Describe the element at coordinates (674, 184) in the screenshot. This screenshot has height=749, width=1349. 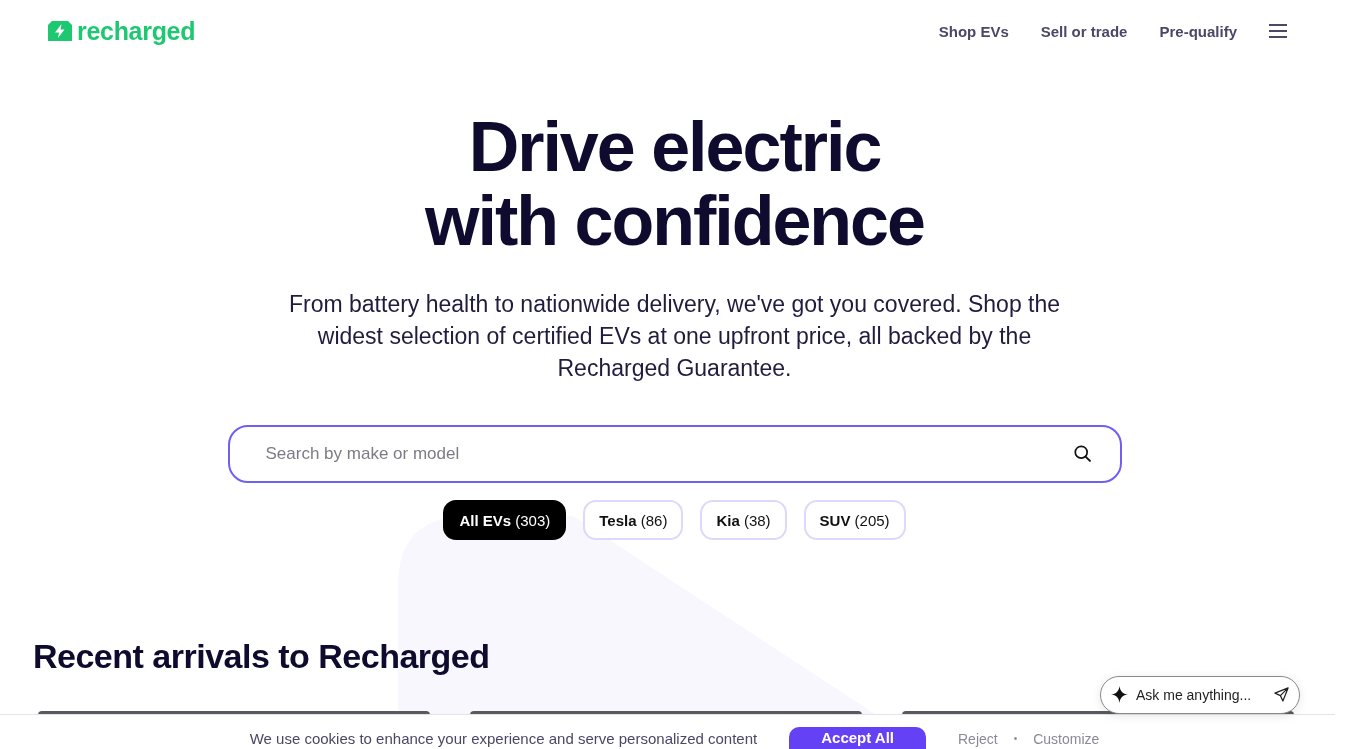
I see `hero-title: Drive electric with confidence` at that location.